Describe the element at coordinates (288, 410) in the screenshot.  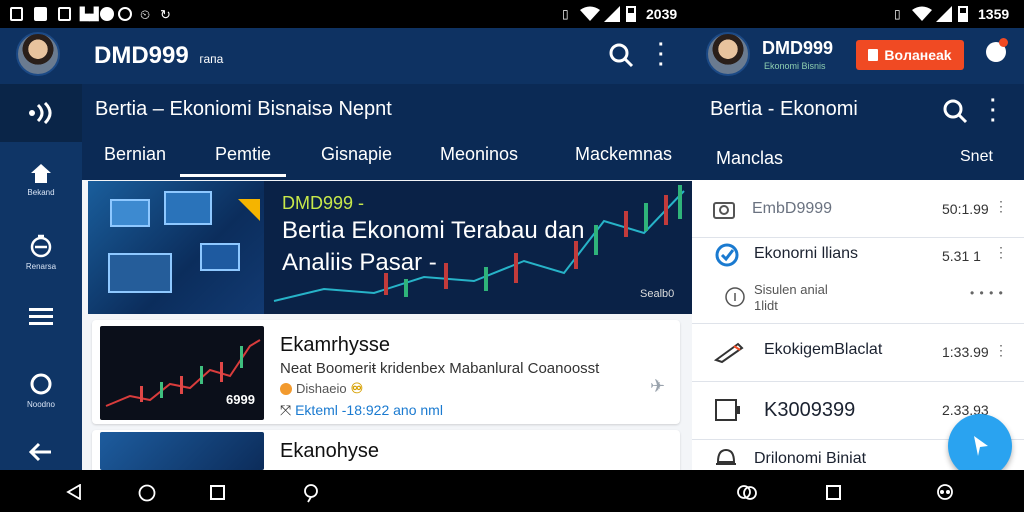
I see `tags-icon: ⤧` at that location.